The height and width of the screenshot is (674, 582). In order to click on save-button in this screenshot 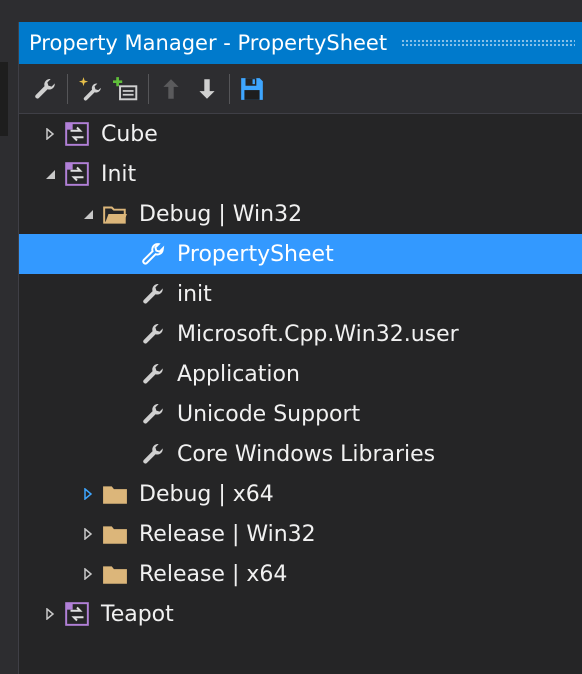, I will do `click(252, 89)`.